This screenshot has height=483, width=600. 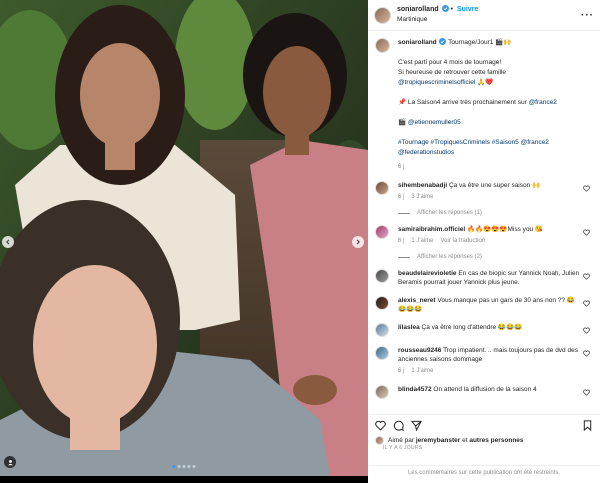 I want to click on caption-emoji: 🙏❤️, so click(x=484, y=82).